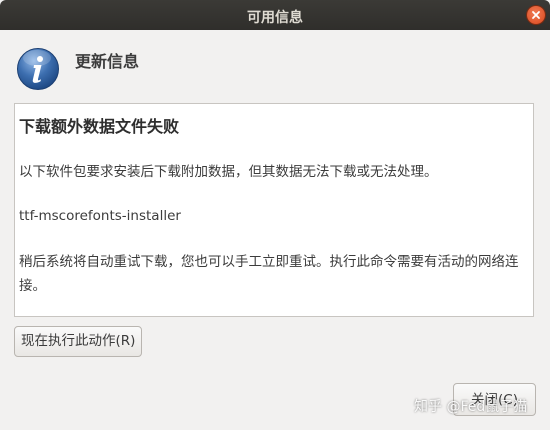 This screenshot has height=430, width=550. I want to click on message-body: 以下软件包要求安装后下载附加数据，但其数据无法下载或无法处理。, so click(228, 172).